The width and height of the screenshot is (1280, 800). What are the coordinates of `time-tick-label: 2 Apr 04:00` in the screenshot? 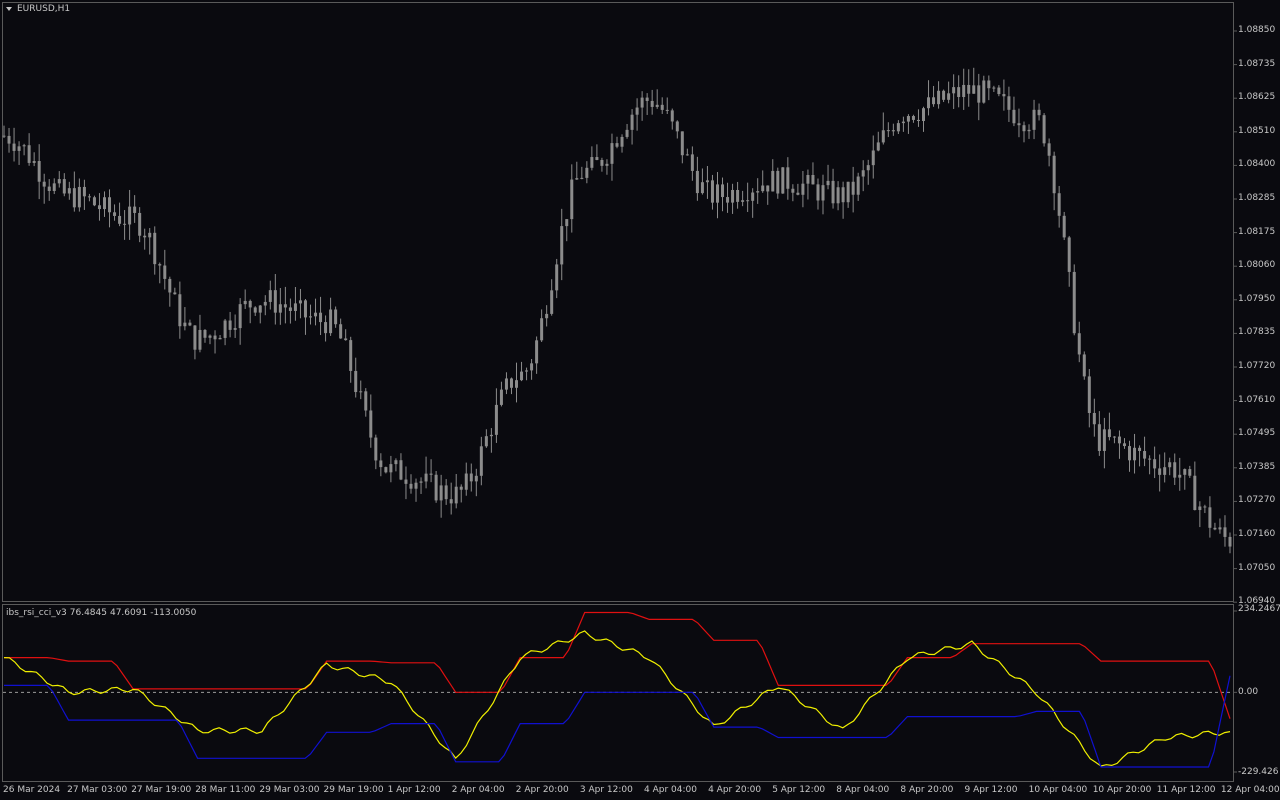 It's located at (478, 790).